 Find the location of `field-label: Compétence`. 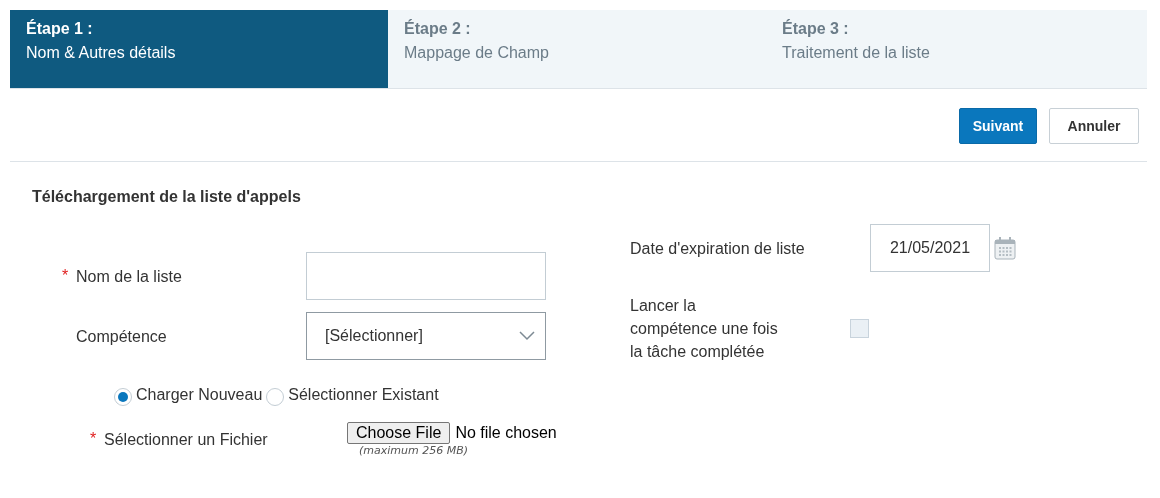

field-label: Compétence is located at coordinates (122, 336).